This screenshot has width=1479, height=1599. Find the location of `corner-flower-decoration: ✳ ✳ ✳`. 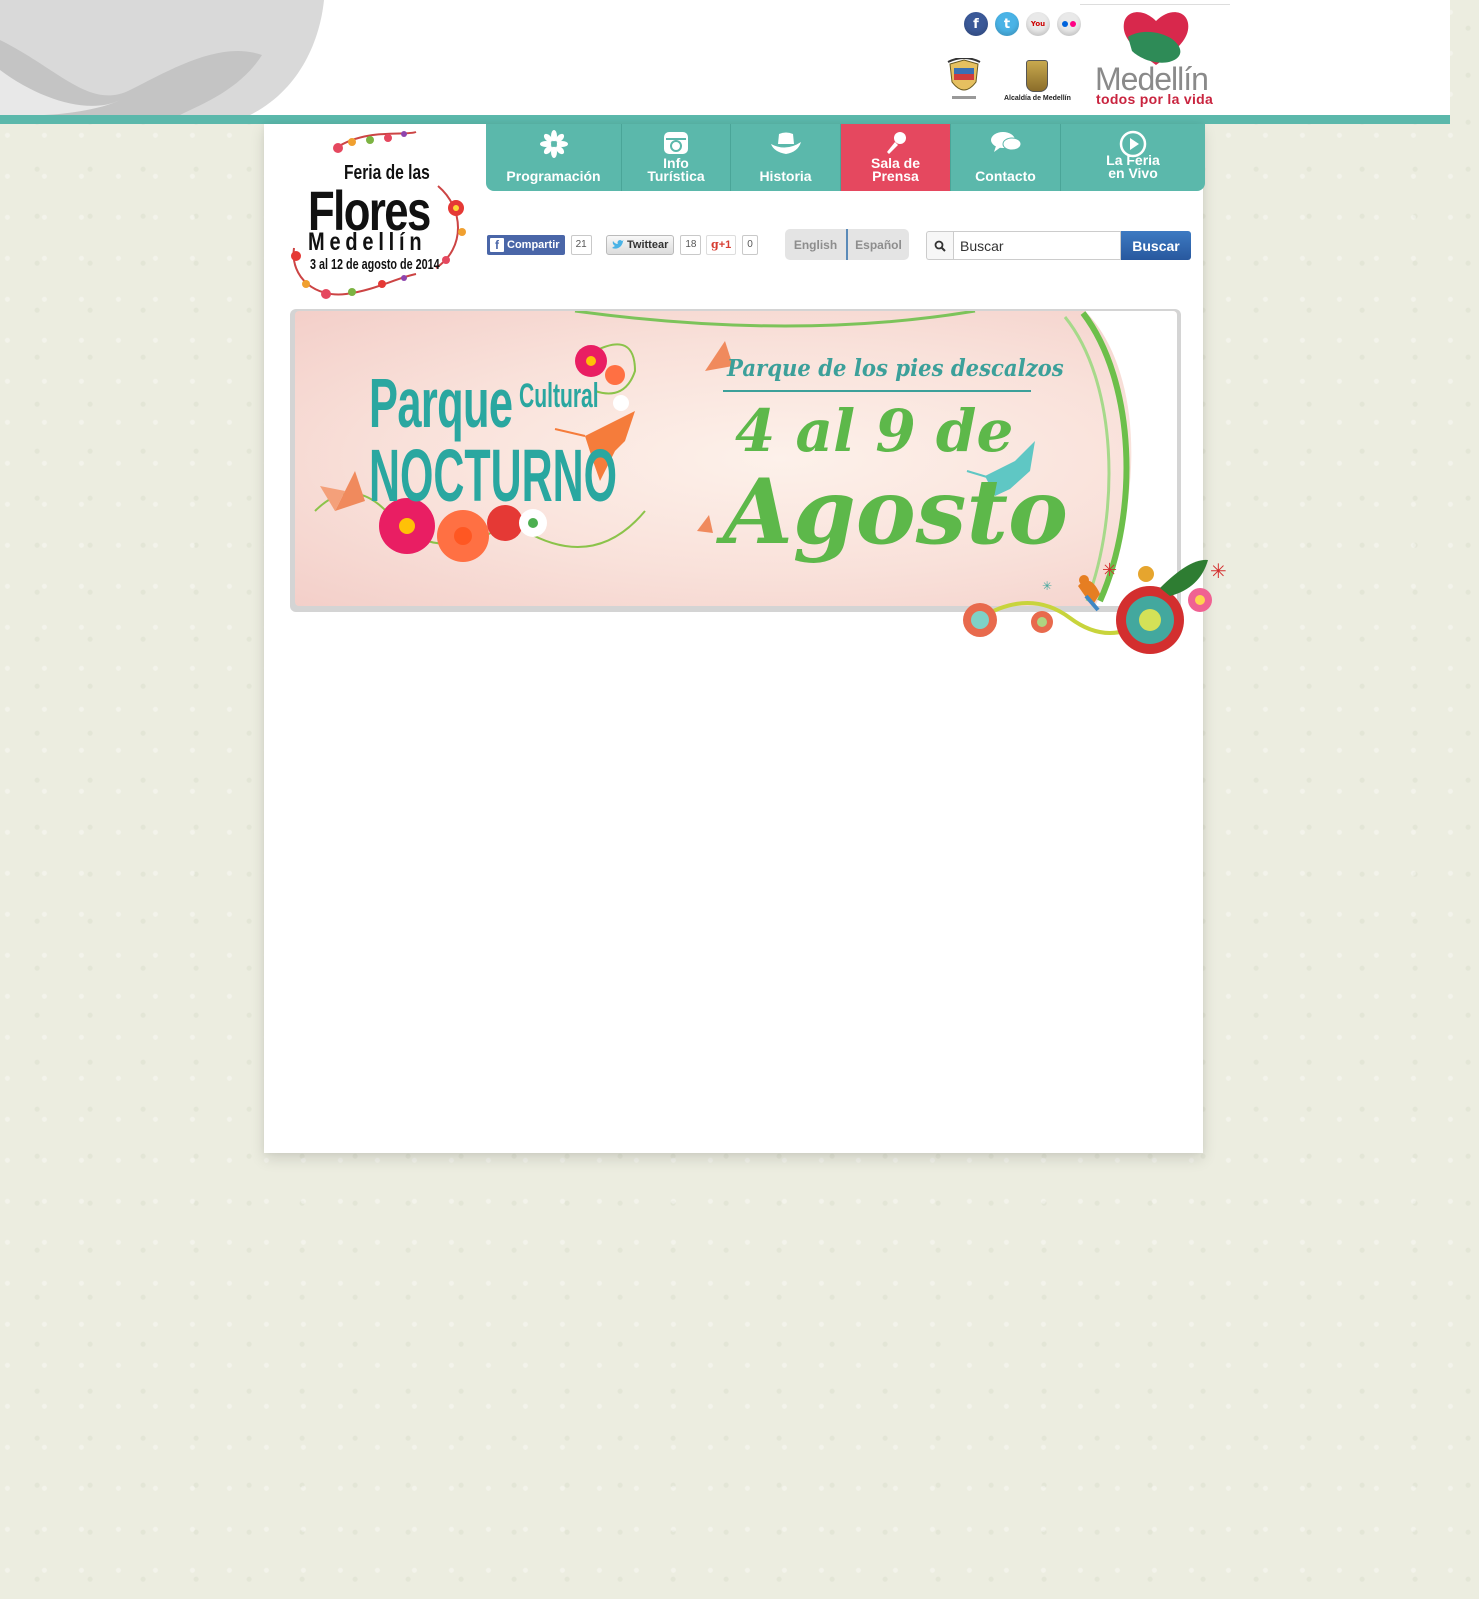

corner-flower-decoration: ✳ ✳ ✳ is located at coordinates (1095, 606).